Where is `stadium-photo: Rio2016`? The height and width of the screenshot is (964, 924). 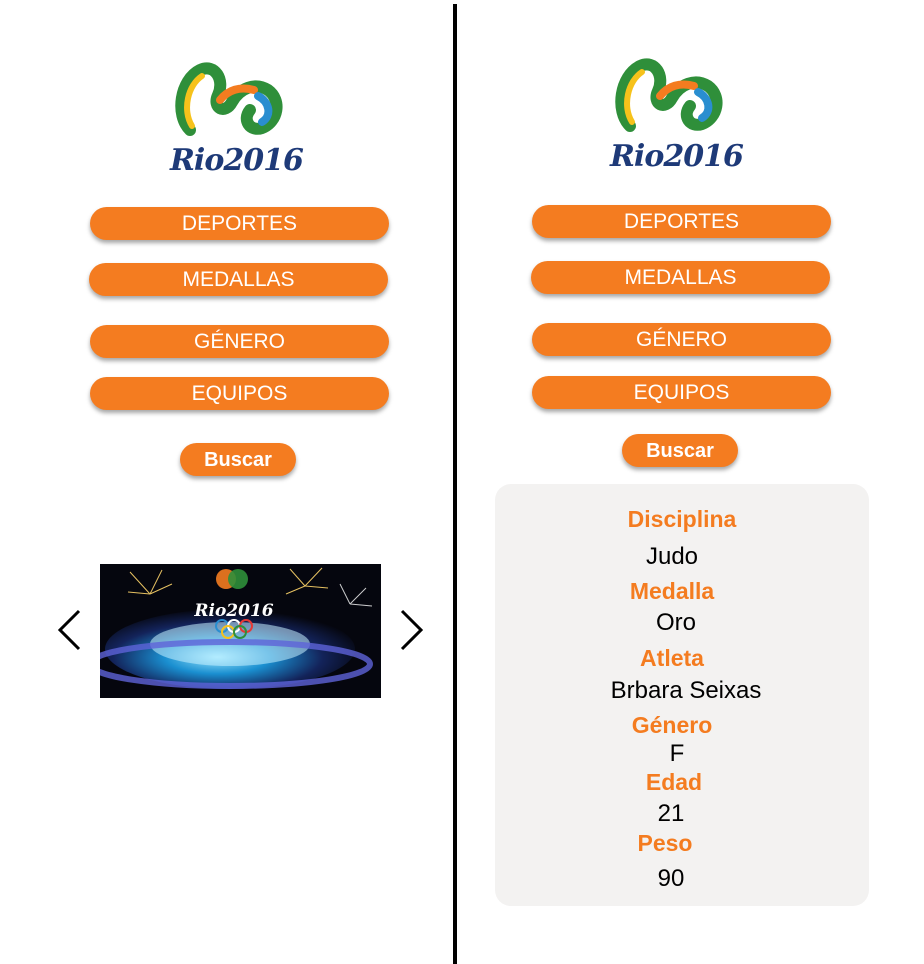
stadium-photo: Rio2016 is located at coordinates (240, 631).